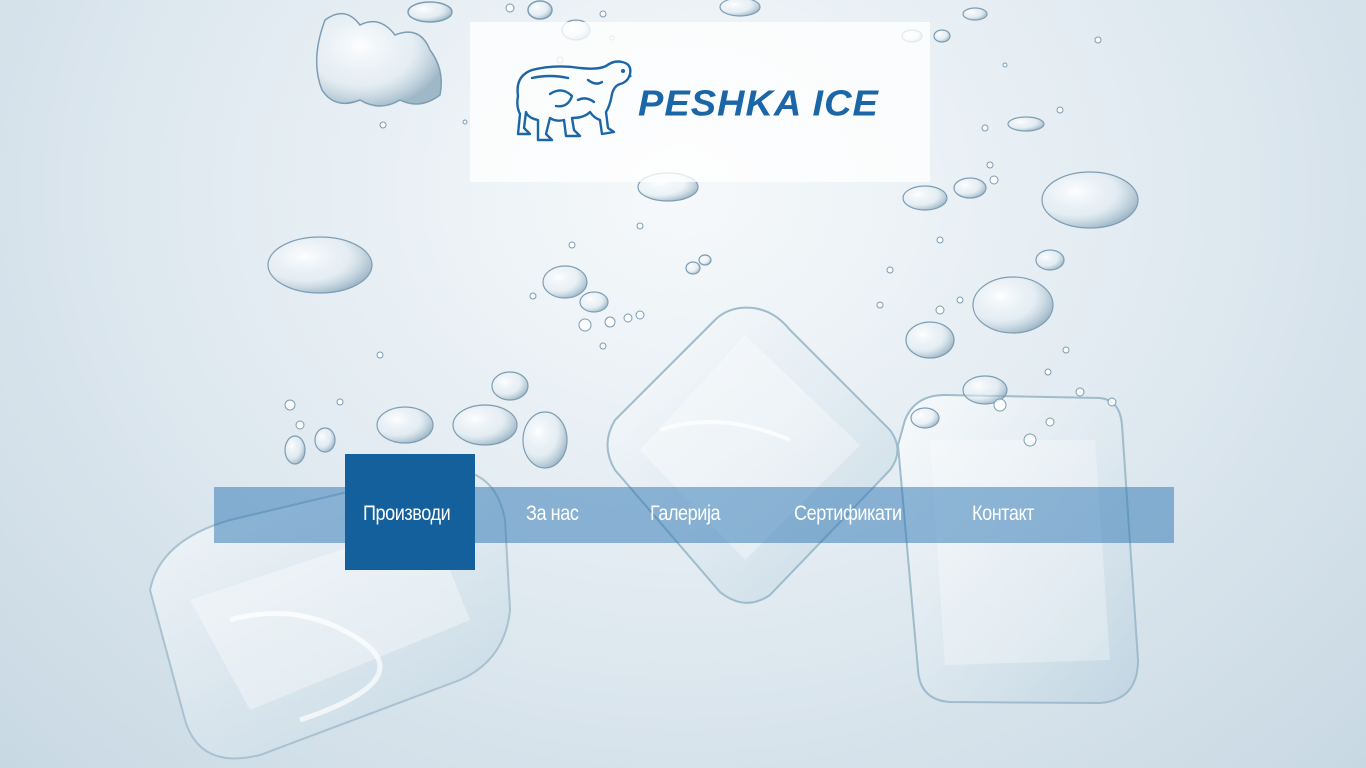  I want to click on brand-name: PESHKA ICE, so click(758, 104).